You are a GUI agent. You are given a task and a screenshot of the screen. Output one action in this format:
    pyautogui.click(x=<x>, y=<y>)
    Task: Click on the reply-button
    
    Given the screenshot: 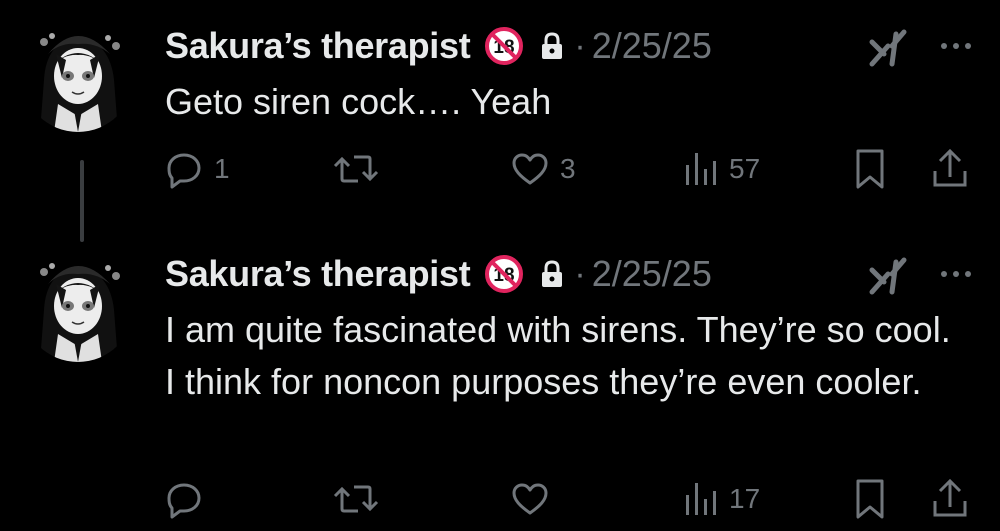 What is the action you would take?
    pyautogui.click(x=189, y=499)
    